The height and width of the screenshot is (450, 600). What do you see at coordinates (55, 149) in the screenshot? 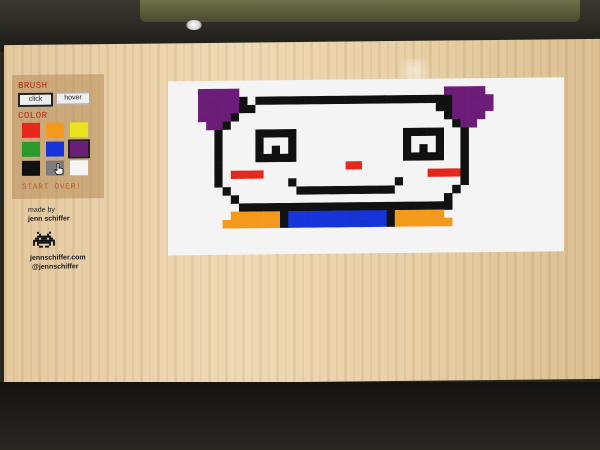
I see `color-swatch-blue` at bounding box center [55, 149].